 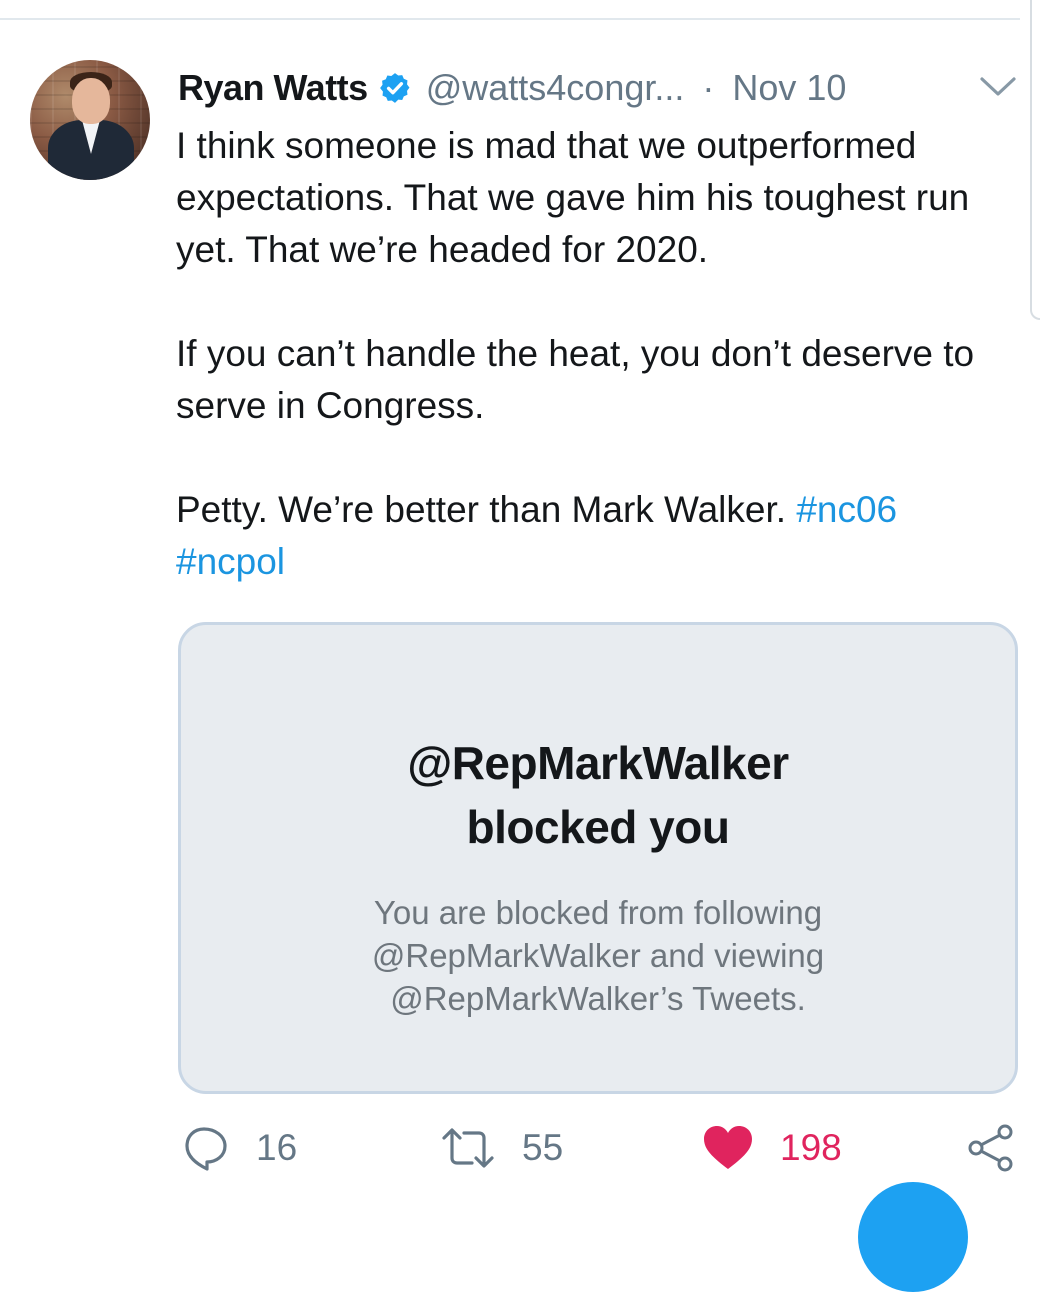 I want to click on heart-icon, so click(x=728, y=1147).